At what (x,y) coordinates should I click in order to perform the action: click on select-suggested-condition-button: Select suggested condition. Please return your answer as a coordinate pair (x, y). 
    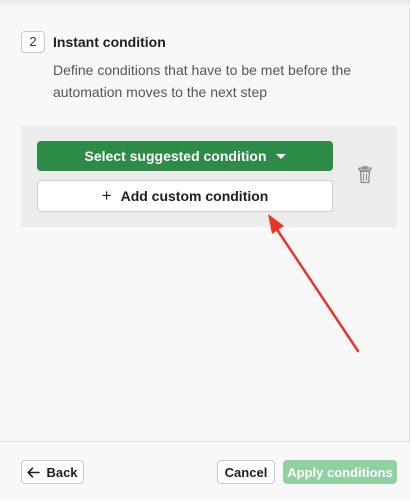
    Looking at the image, I should click on (185, 156).